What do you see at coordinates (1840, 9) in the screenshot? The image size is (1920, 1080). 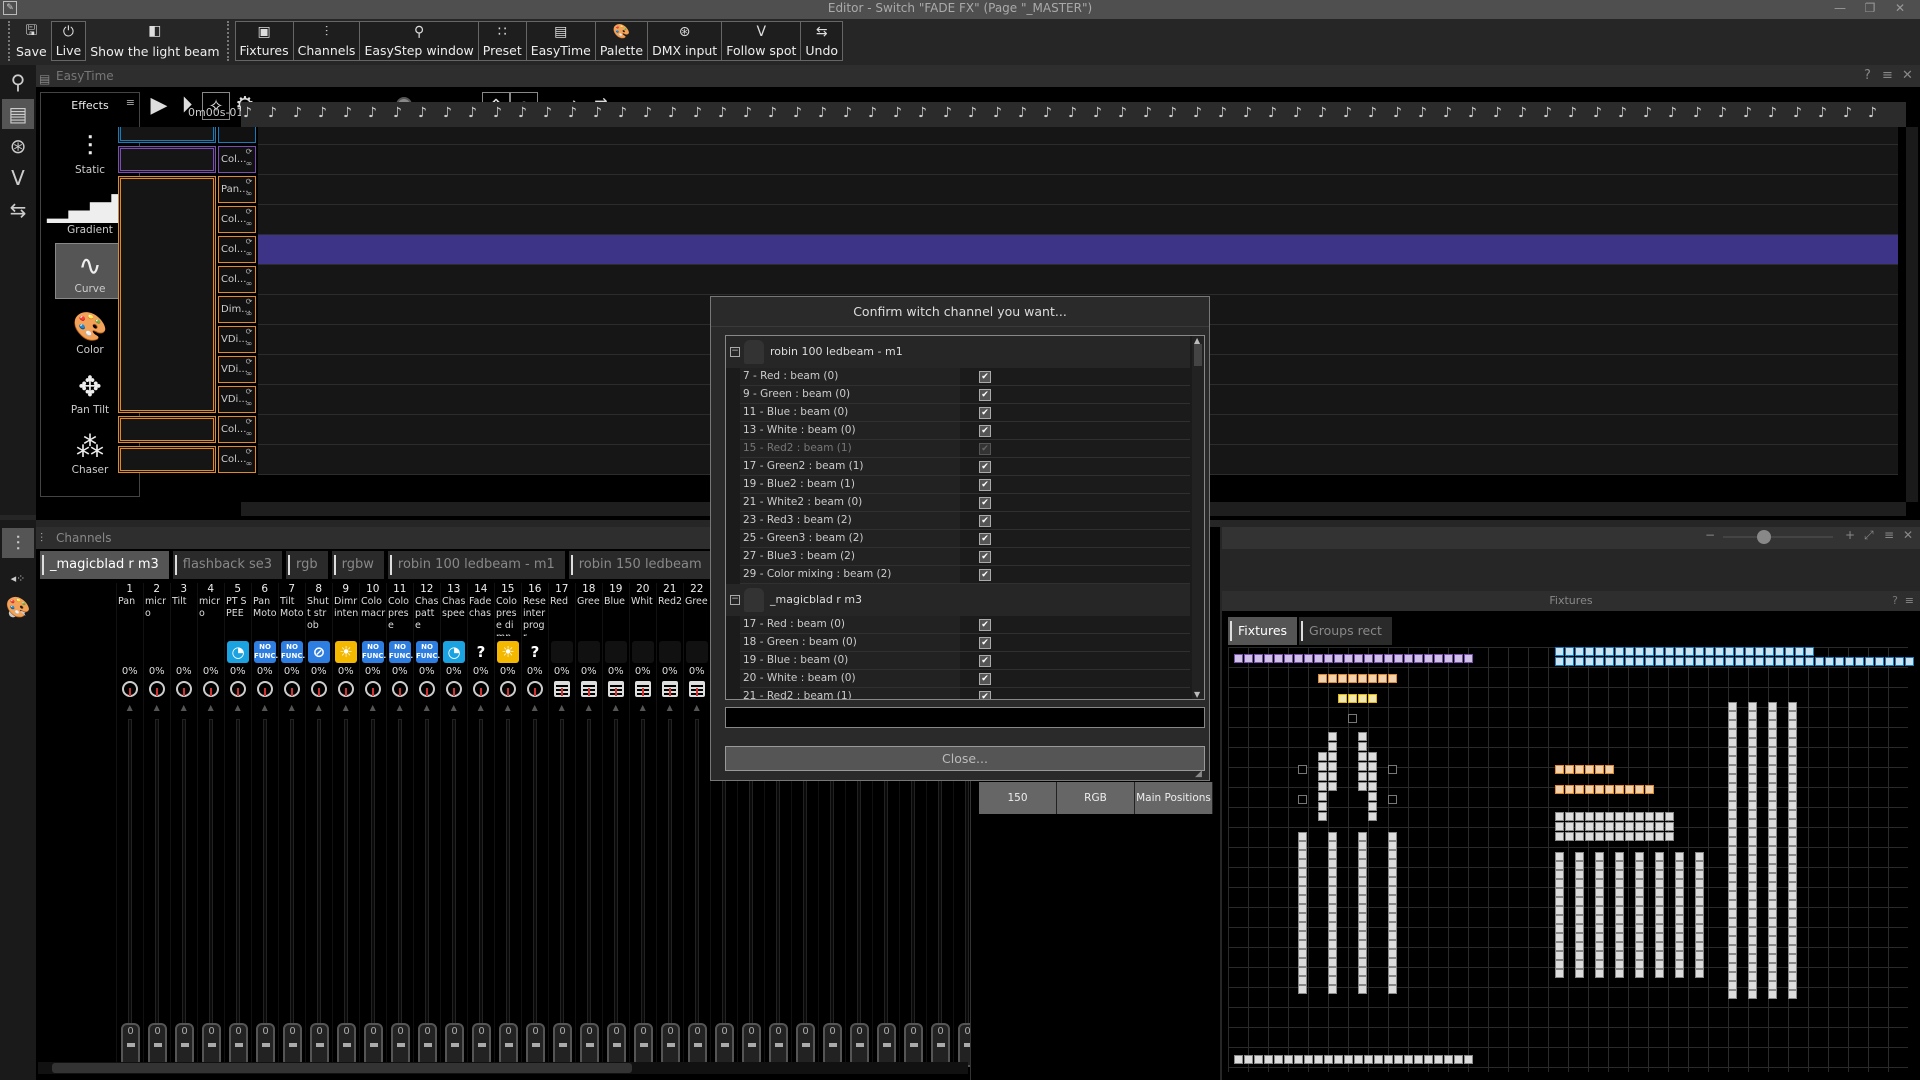 I see `minimize-icon: —` at bounding box center [1840, 9].